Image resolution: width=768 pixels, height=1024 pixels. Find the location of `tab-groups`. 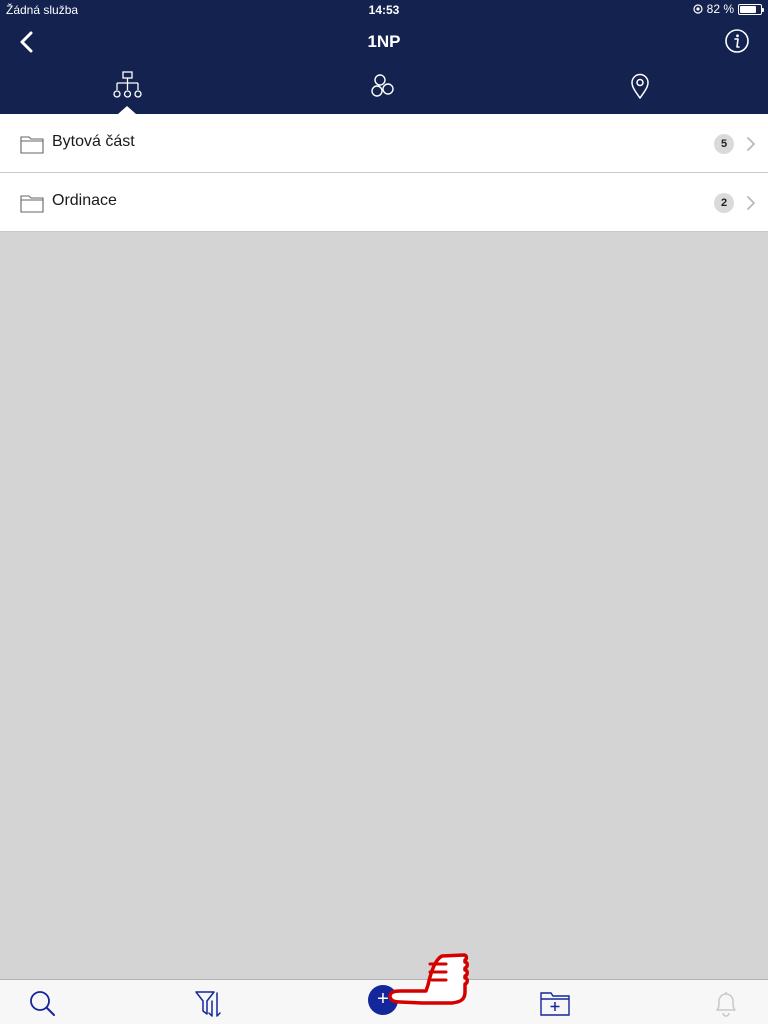

tab-groups is located at coordinates (384, 86).